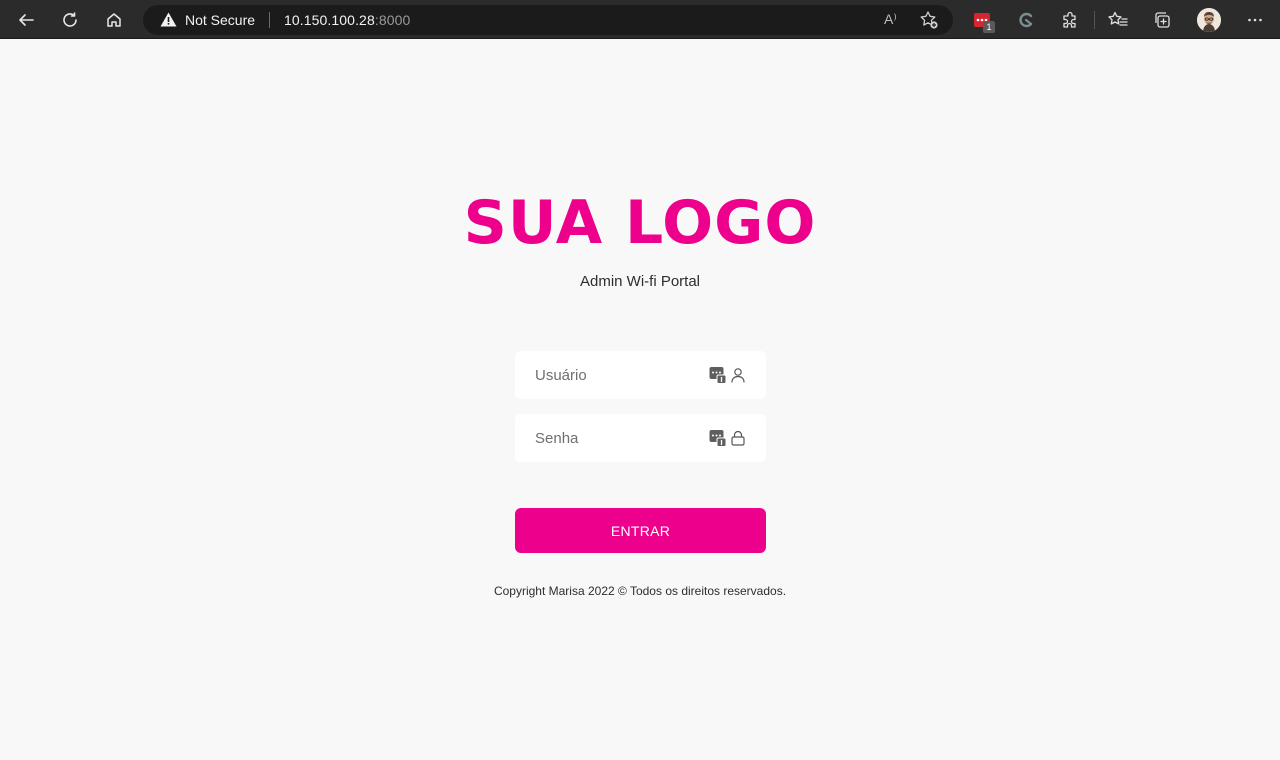  I want to click on refresh-icon, so click(70, 20).